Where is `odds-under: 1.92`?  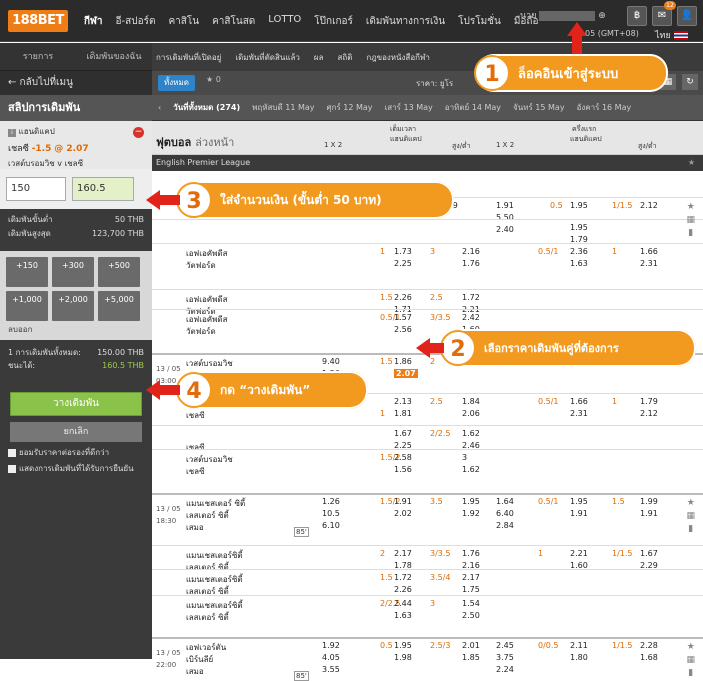
odds-under: 1.92 is located at coordinates (471, 513).